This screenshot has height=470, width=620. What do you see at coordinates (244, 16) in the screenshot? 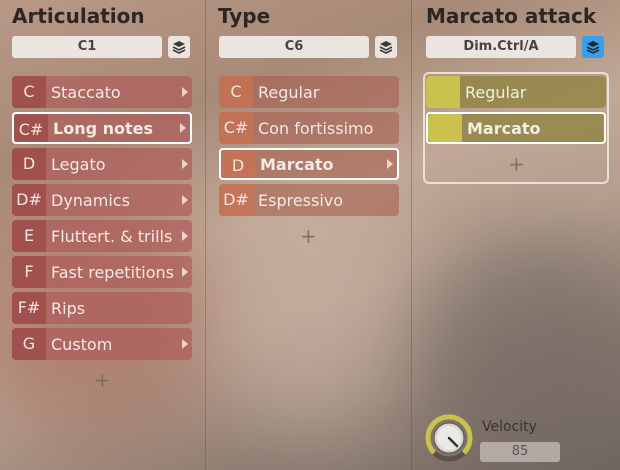
I see `type-title: Type` at bounding box center [244, 16].